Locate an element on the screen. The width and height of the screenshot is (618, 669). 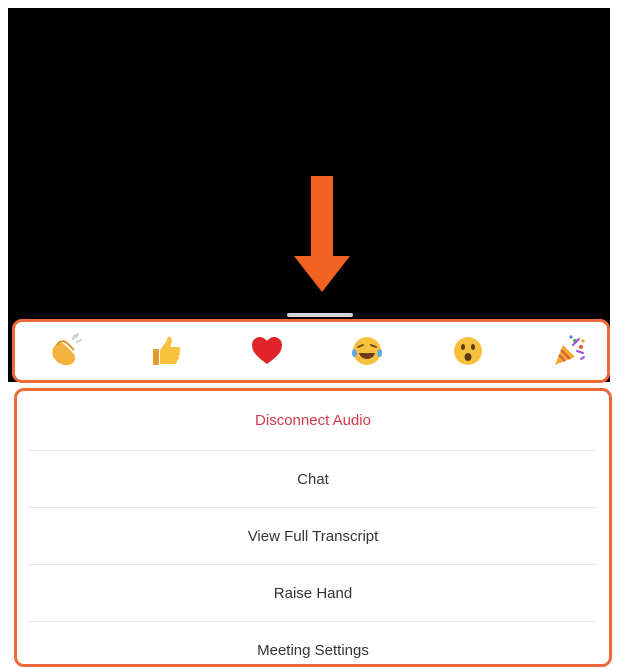
thumbs-up-icon is located at coordinates (166, 350).